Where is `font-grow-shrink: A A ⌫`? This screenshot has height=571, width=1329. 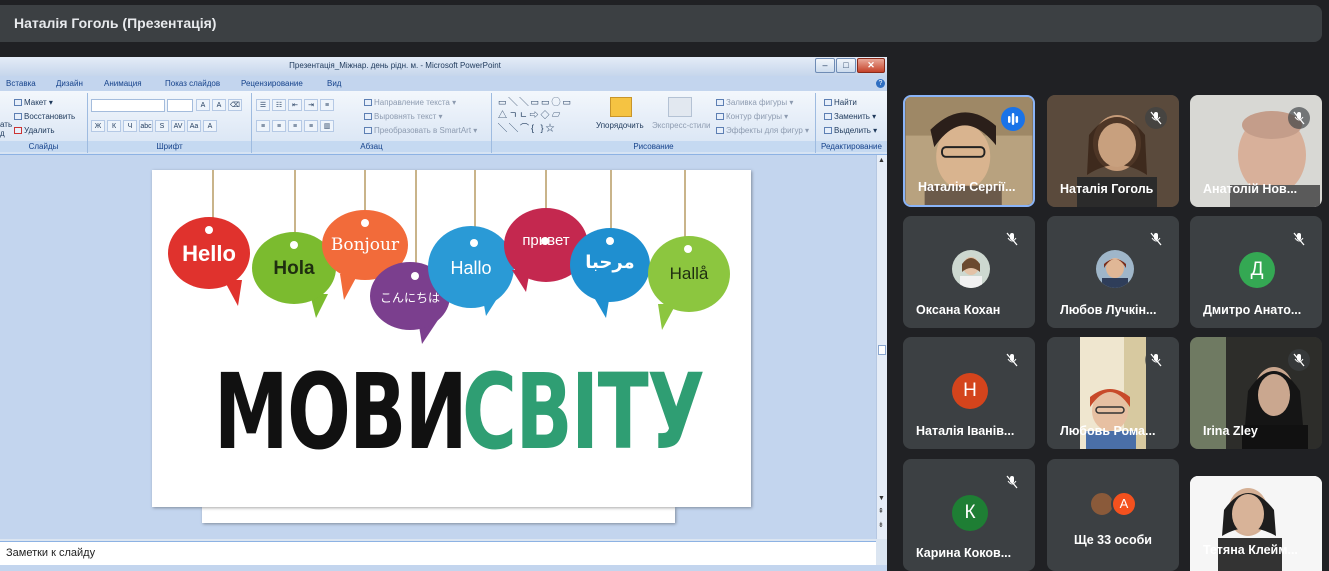 font-grow-shrink: A A ⌫ is located at coordinates (219, 105).